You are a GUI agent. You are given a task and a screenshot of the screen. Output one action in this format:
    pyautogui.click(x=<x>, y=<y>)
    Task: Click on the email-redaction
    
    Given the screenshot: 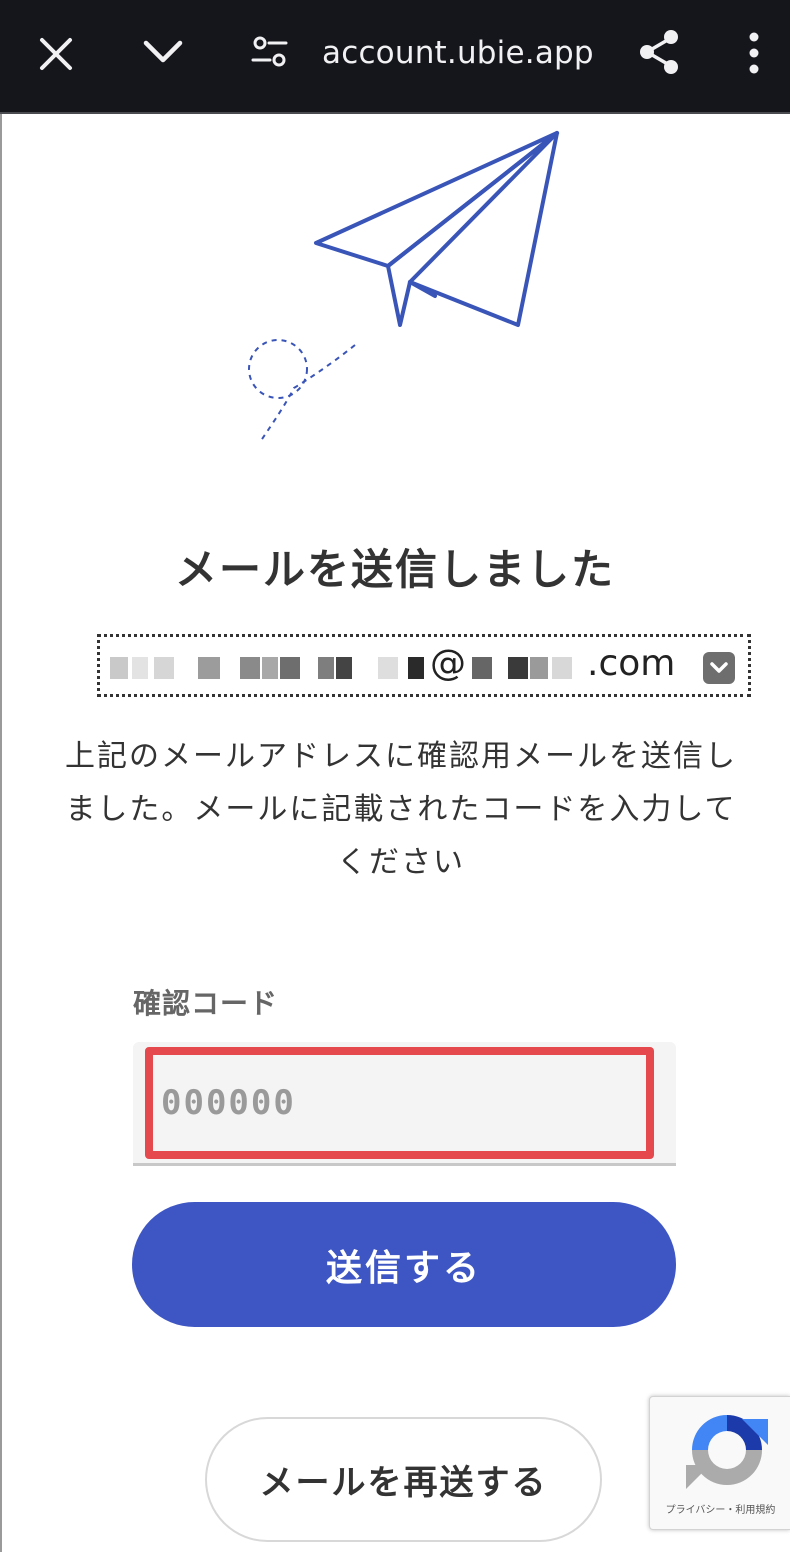 What is the action you would take?
    pyautogui.click(x=270, y=668)
    